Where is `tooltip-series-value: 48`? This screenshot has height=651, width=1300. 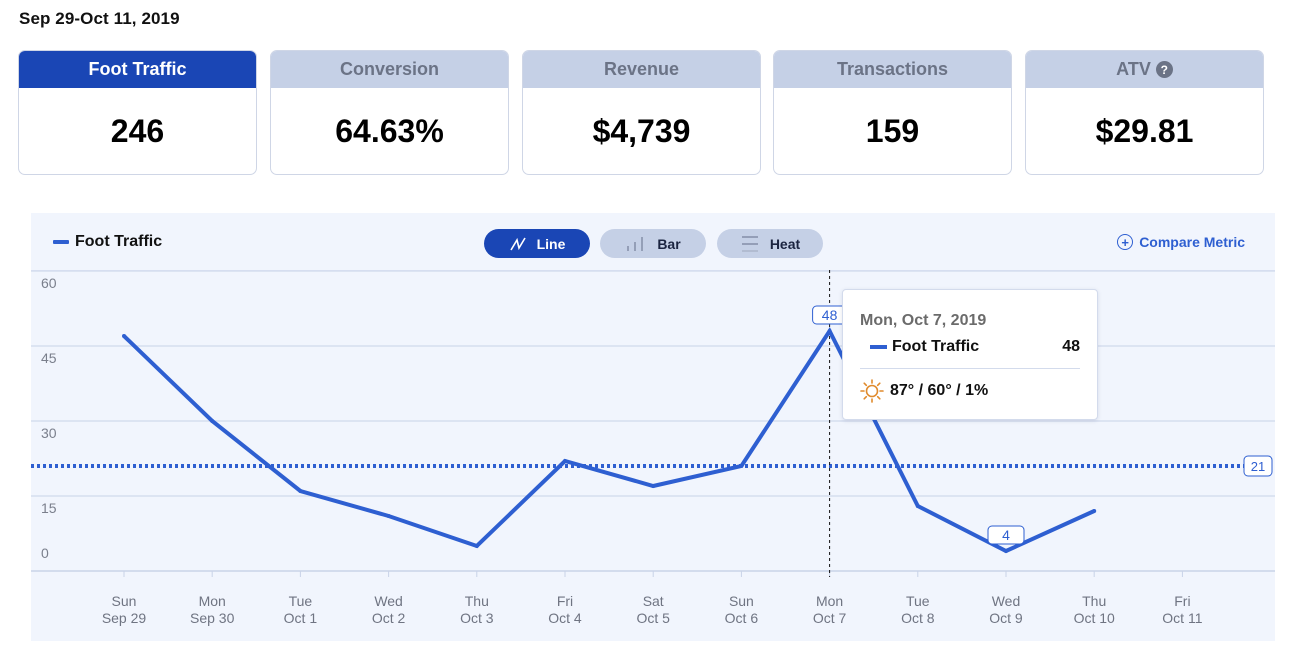
tooltip-series-value: 48 is located at coordinates (1071, 346).